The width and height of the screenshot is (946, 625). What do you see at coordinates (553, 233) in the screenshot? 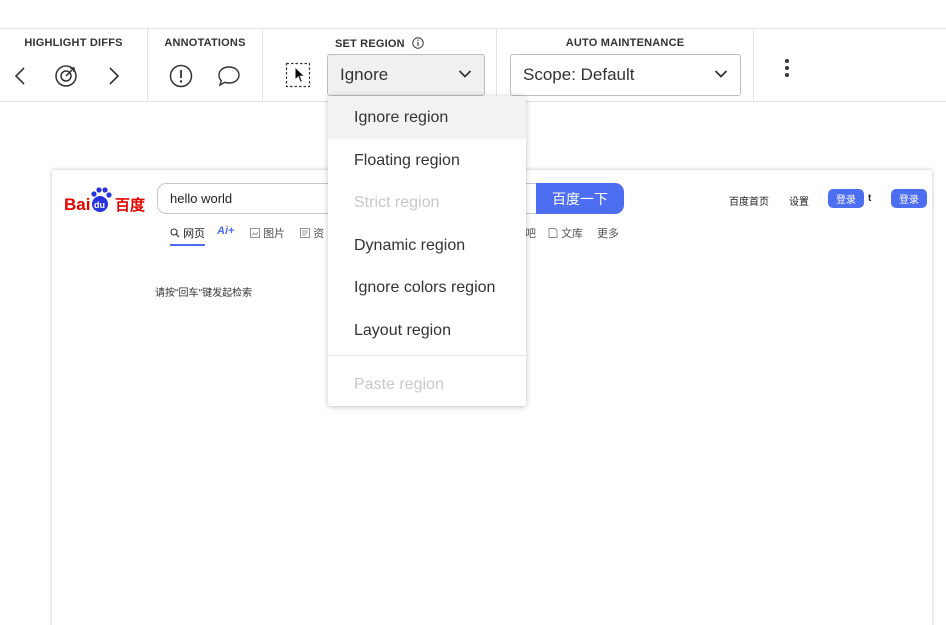
I see `doc-icon` at bounding box center [553, 233].